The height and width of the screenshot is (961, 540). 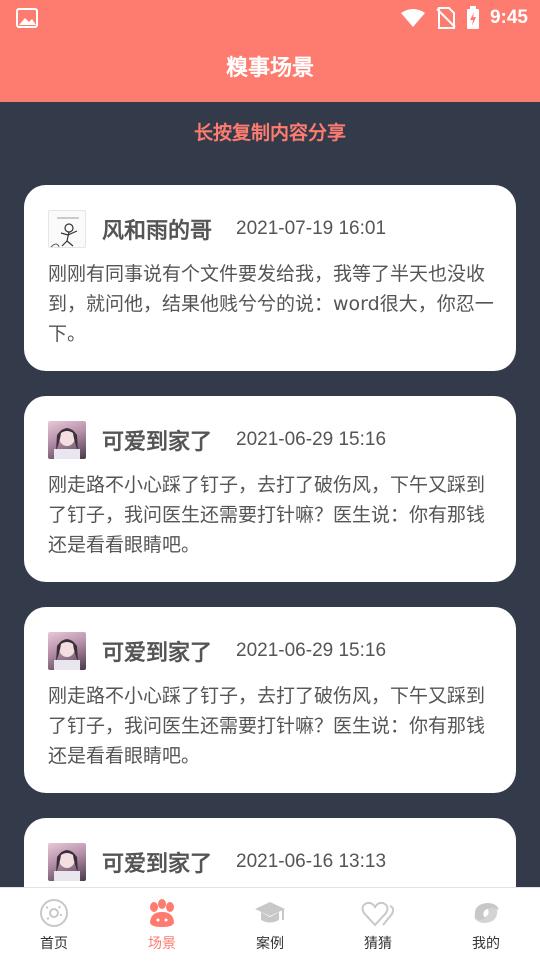 What do you see at coordinates (378, 914) in the screenshot?
I see `hearts-icon` at bounding box center [378, 914].